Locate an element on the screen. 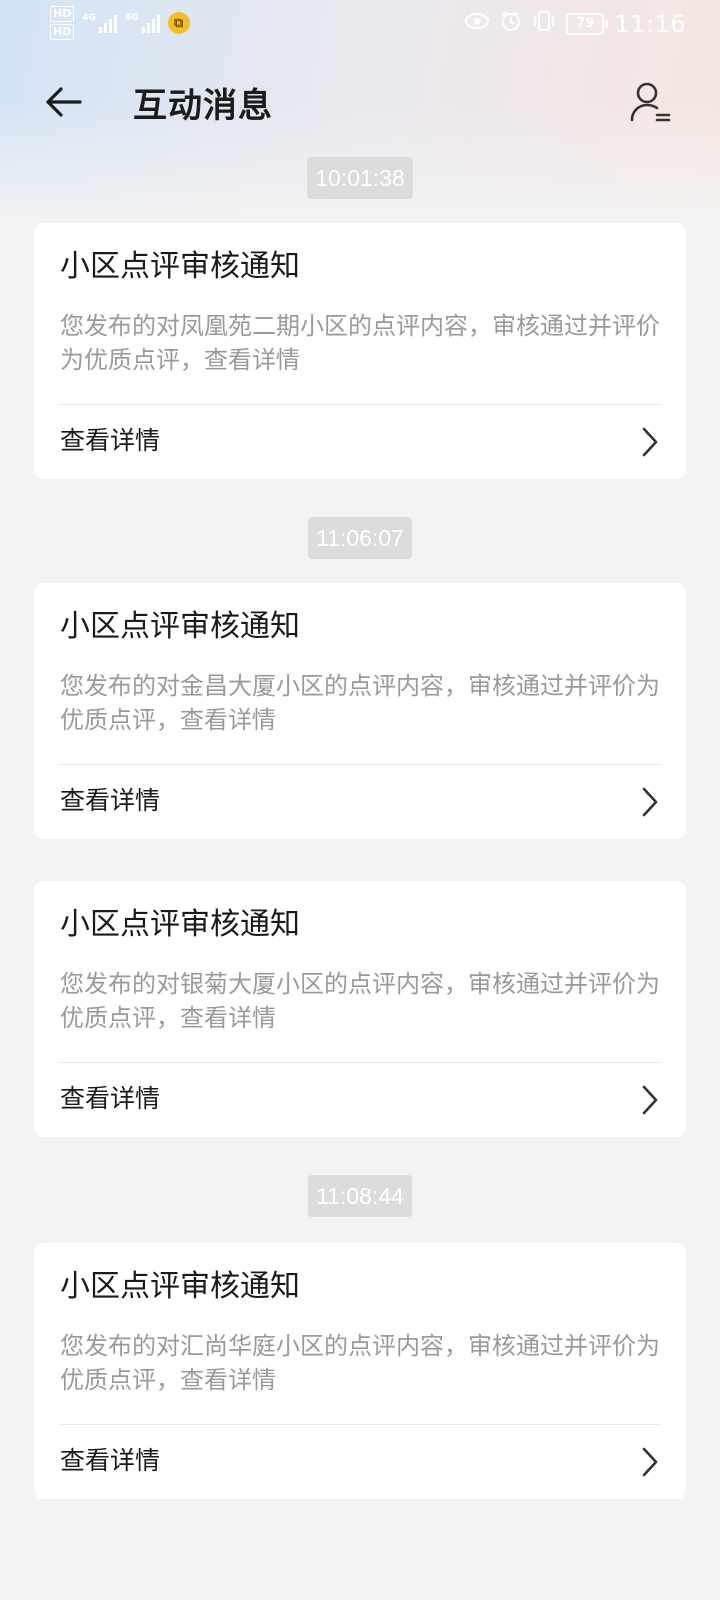 This screenshot has height=1600, width=720. time-separator: 11:08:44 is located at coordinates (360, 1196).